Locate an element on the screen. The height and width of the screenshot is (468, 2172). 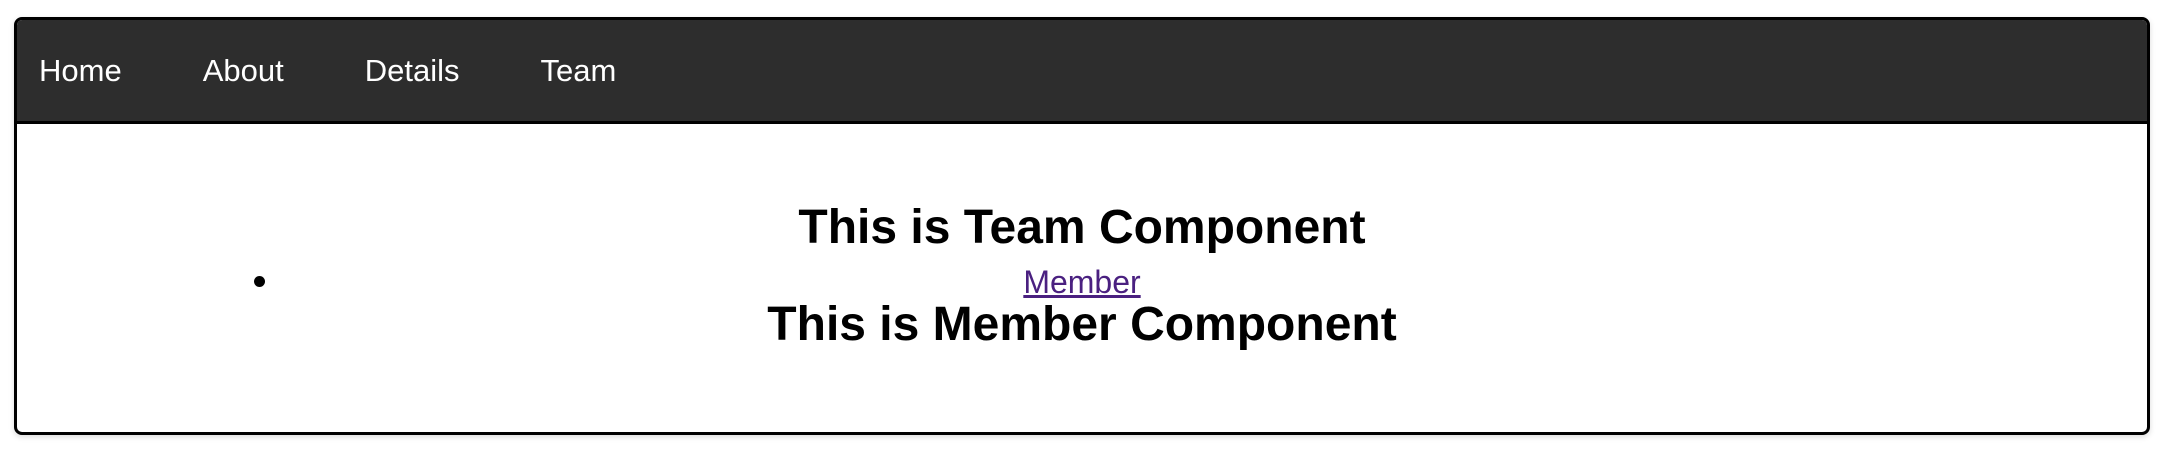
member-list-item: Member is located at coordinates (1082, 282).